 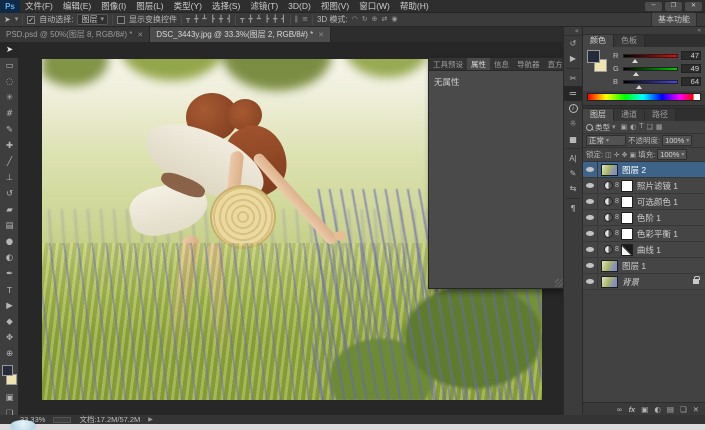 What do you see at coordinates (241, 34) in the screenshot?
I see `document-tab-dsc3443y: DSC_3443y.jpg @ 33.3%(图层 2, RGB/8#) * ✕` at bounding box center [241, 34].